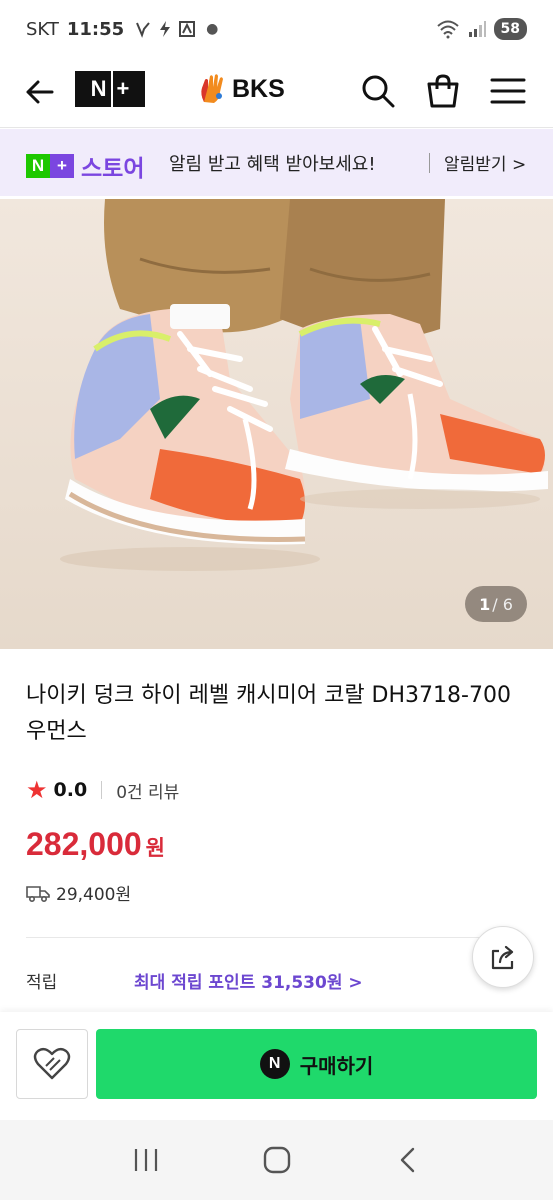 Image resolution: width=553 pixels, height=1200 pixels. I want to click on rating-score: 0.0, so click(70, 790).